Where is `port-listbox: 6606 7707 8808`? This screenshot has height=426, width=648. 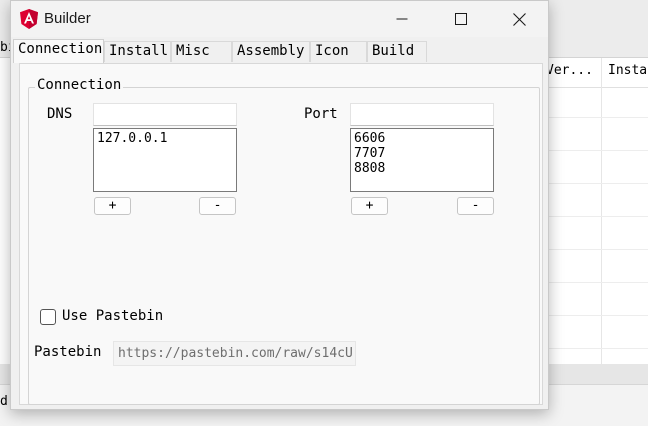 port-listbox: 6606 7707 8808 is located at coordinates (422, 160).